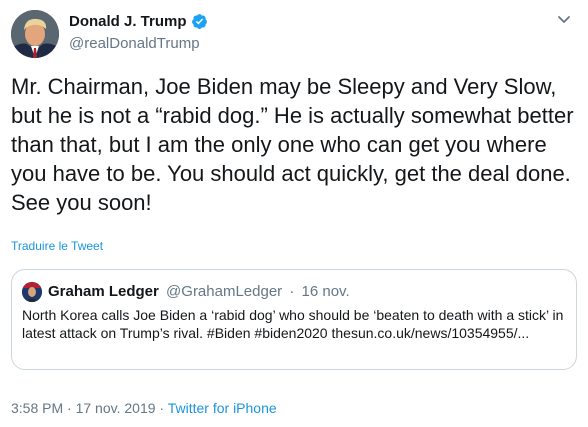  What do you see at coordinates (199, 21) in the screenshot?
I see `verified-badge-icon` at bounding box center [199, 21].